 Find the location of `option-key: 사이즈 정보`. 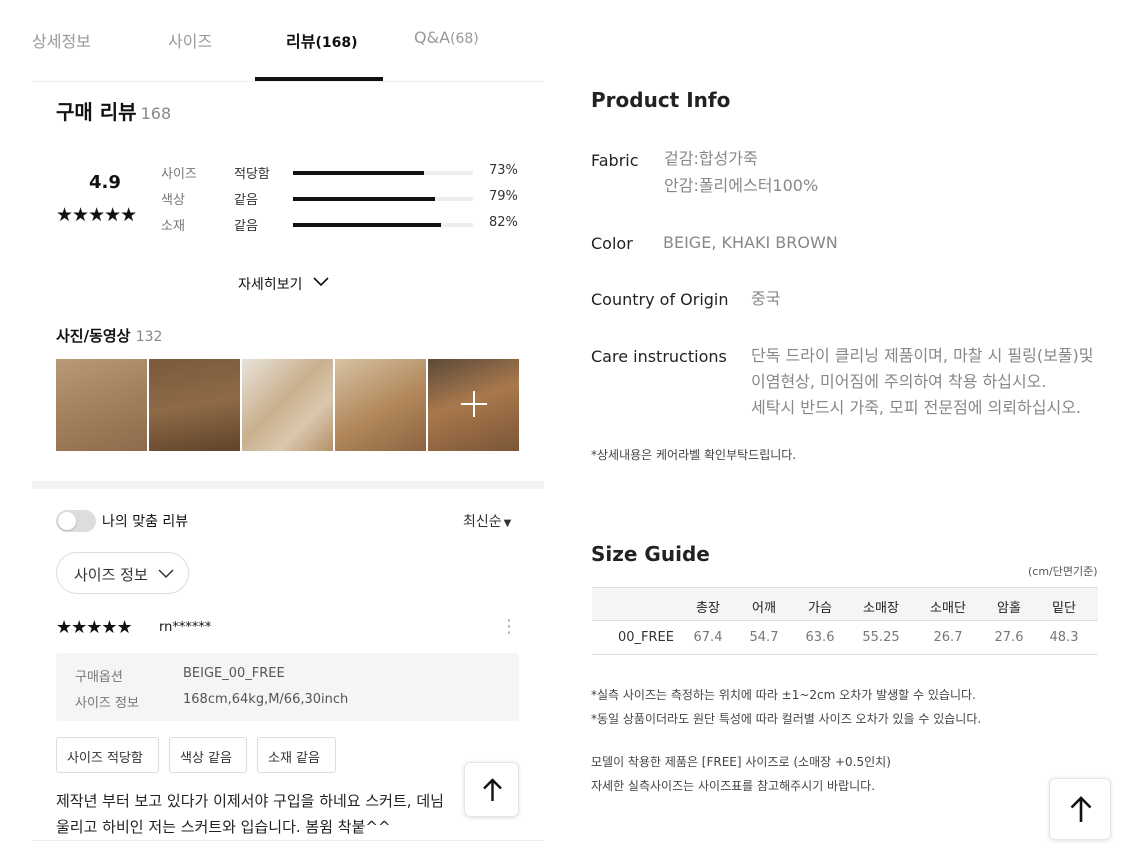

option-key: 사이즈 정보 is located at coordinates (107, 703).